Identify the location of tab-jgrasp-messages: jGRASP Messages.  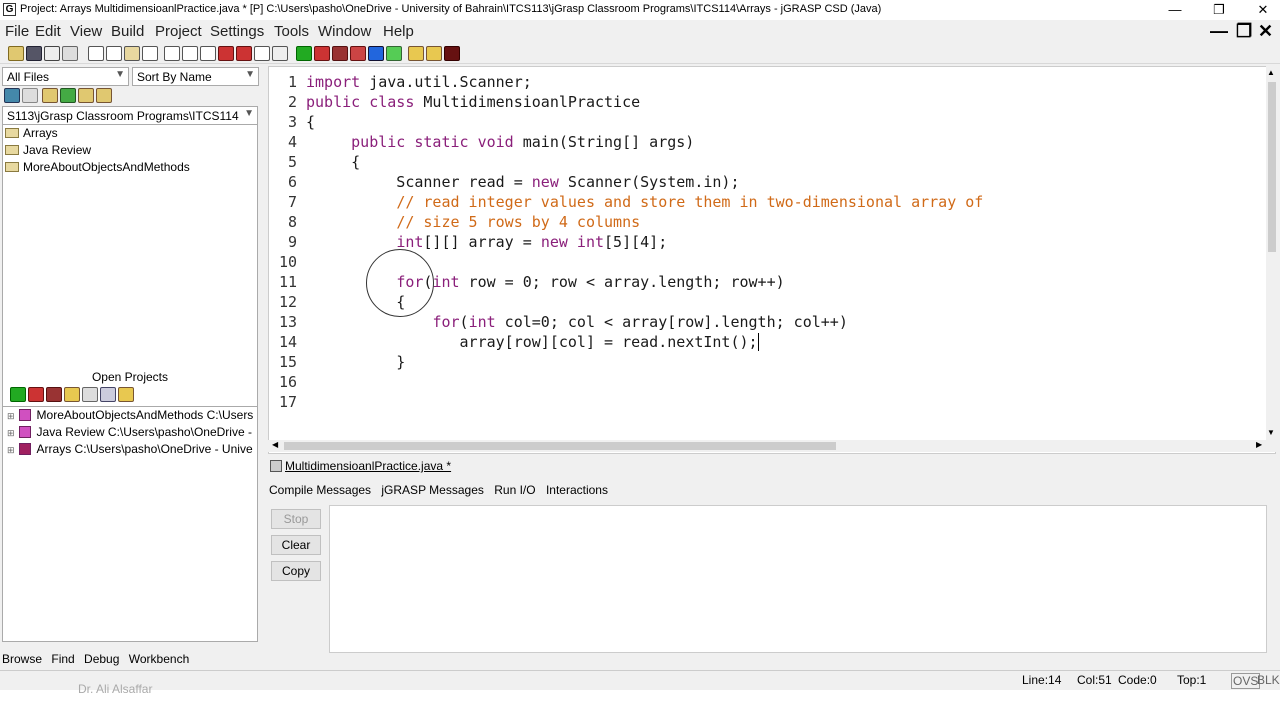
(432, 490).